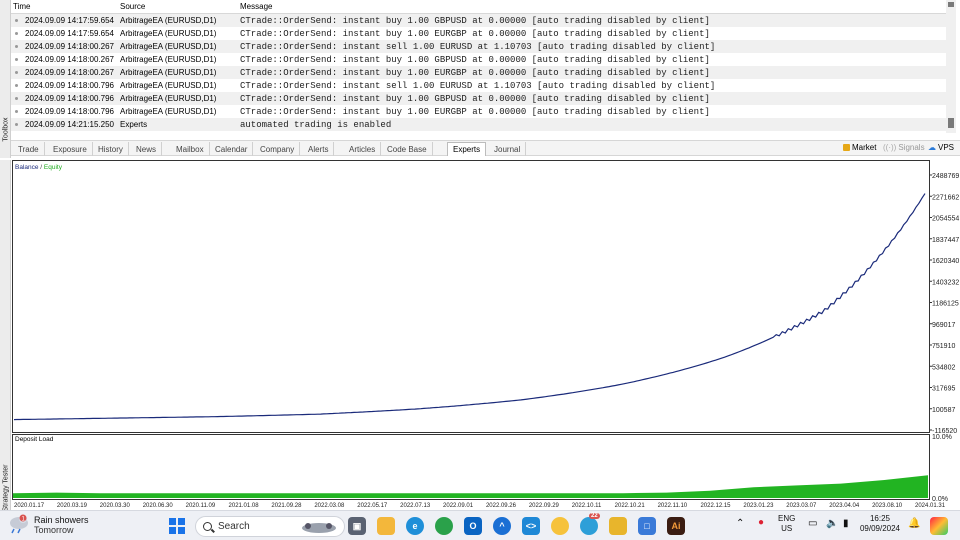  Describe the element at coordinates (590, 524) in the screenshot. I see `telegram-icon: 22` at that location.